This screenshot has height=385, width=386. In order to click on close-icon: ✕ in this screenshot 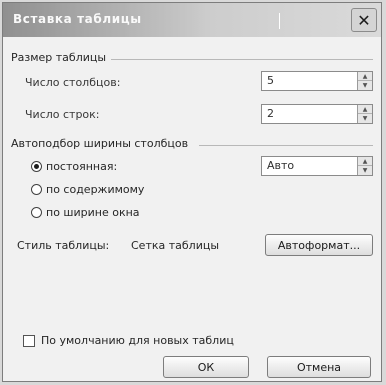, I will do `click(364, 20)`.